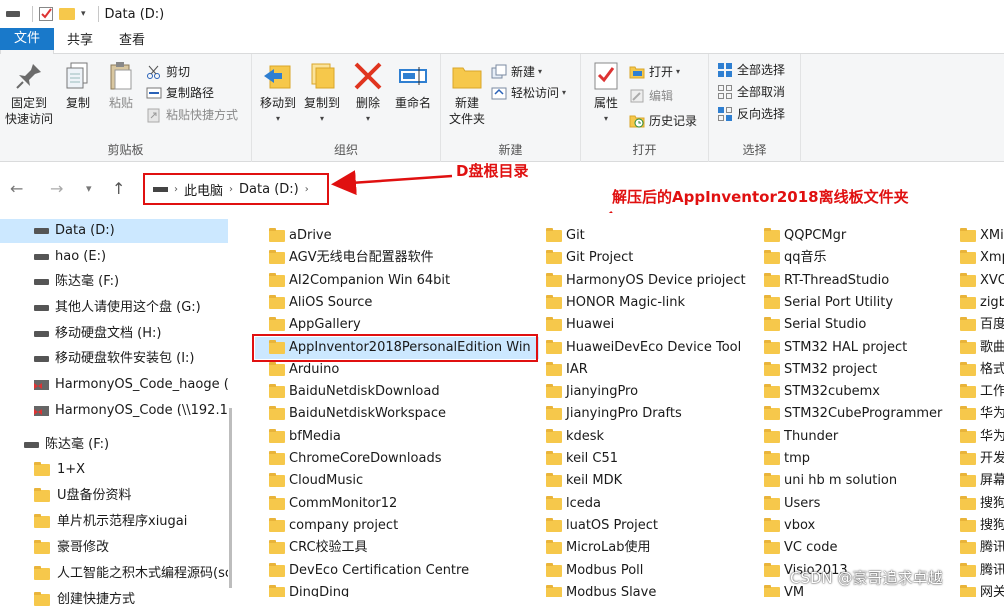 The image size is (1004, 612). I want to click on sidebar-item: 移动硬盘软件安装包 (I:), so click(114, 359).